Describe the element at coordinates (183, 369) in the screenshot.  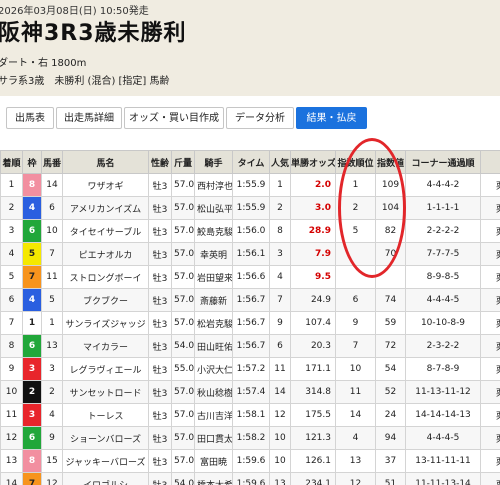
I see `cell-weight: 55.0` at that location.